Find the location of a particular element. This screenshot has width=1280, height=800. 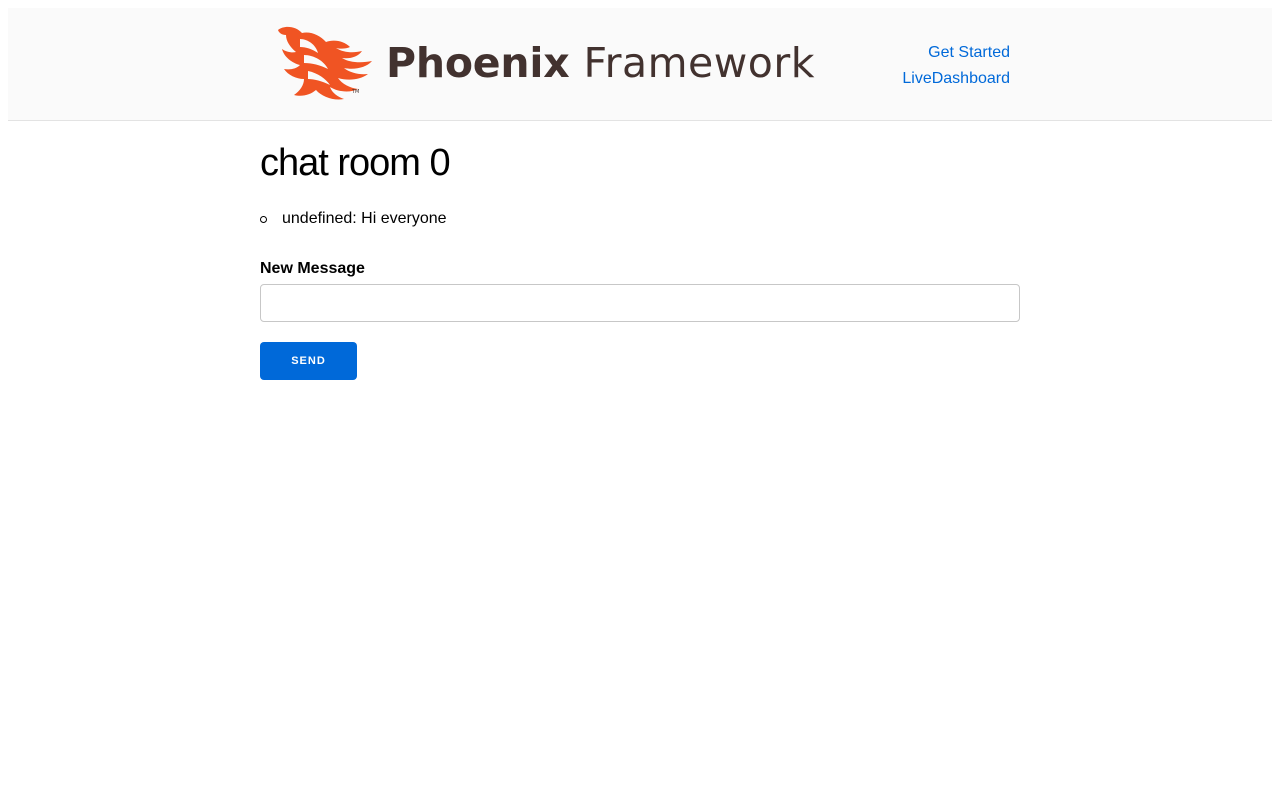

bullet-icon is located at coordinates (263, 219).